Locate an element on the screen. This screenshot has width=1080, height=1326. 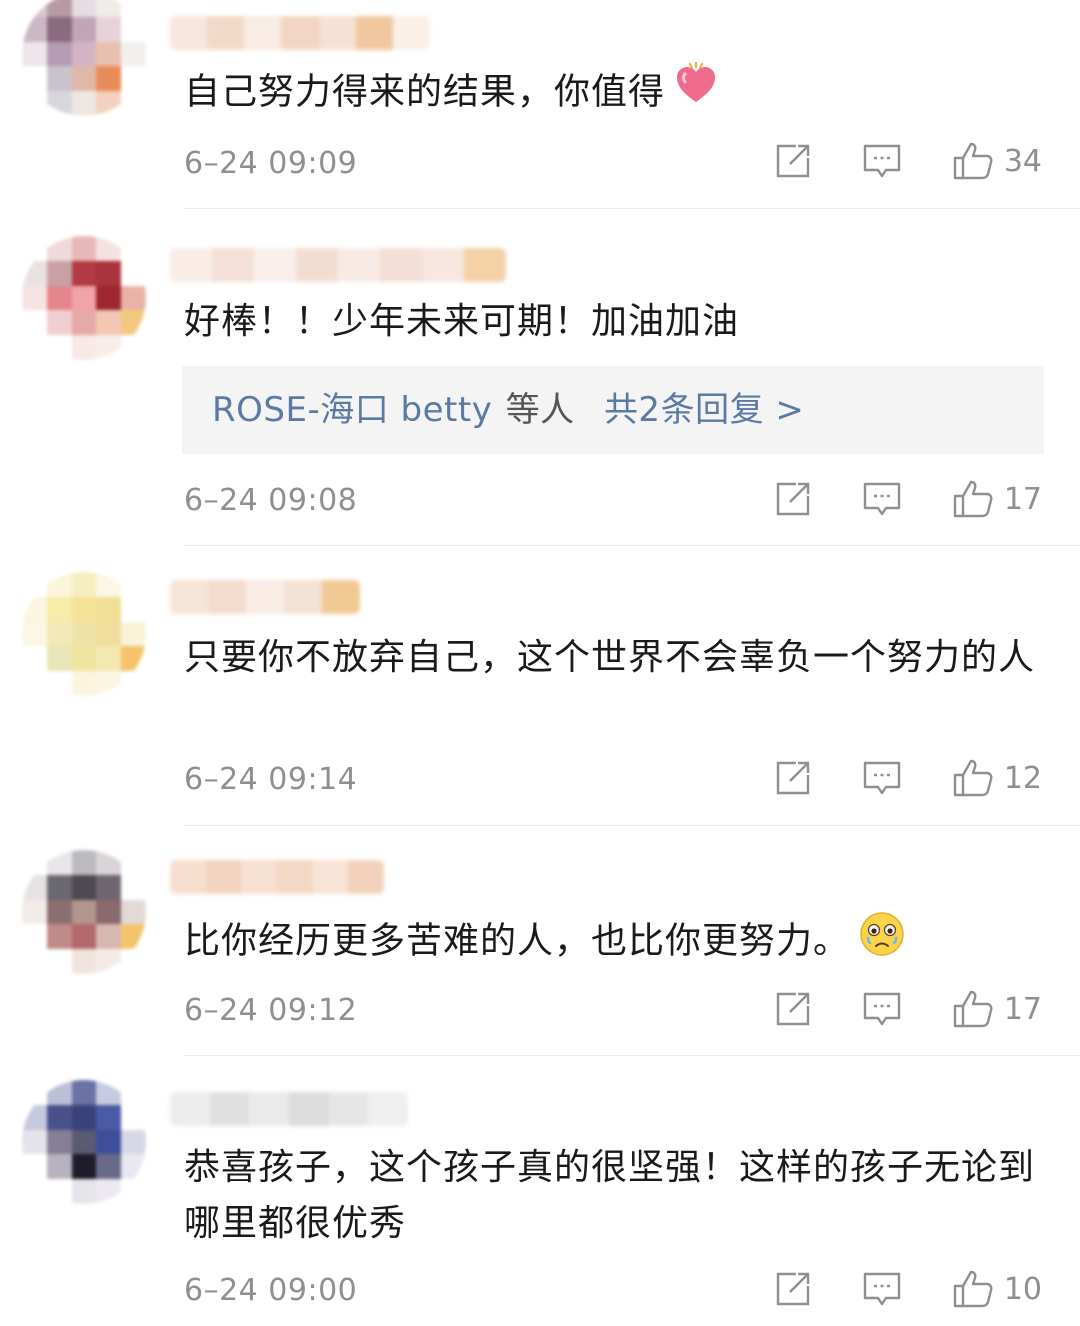
comment-time: 6–24 09:08 is located at coordinates (271, 500).